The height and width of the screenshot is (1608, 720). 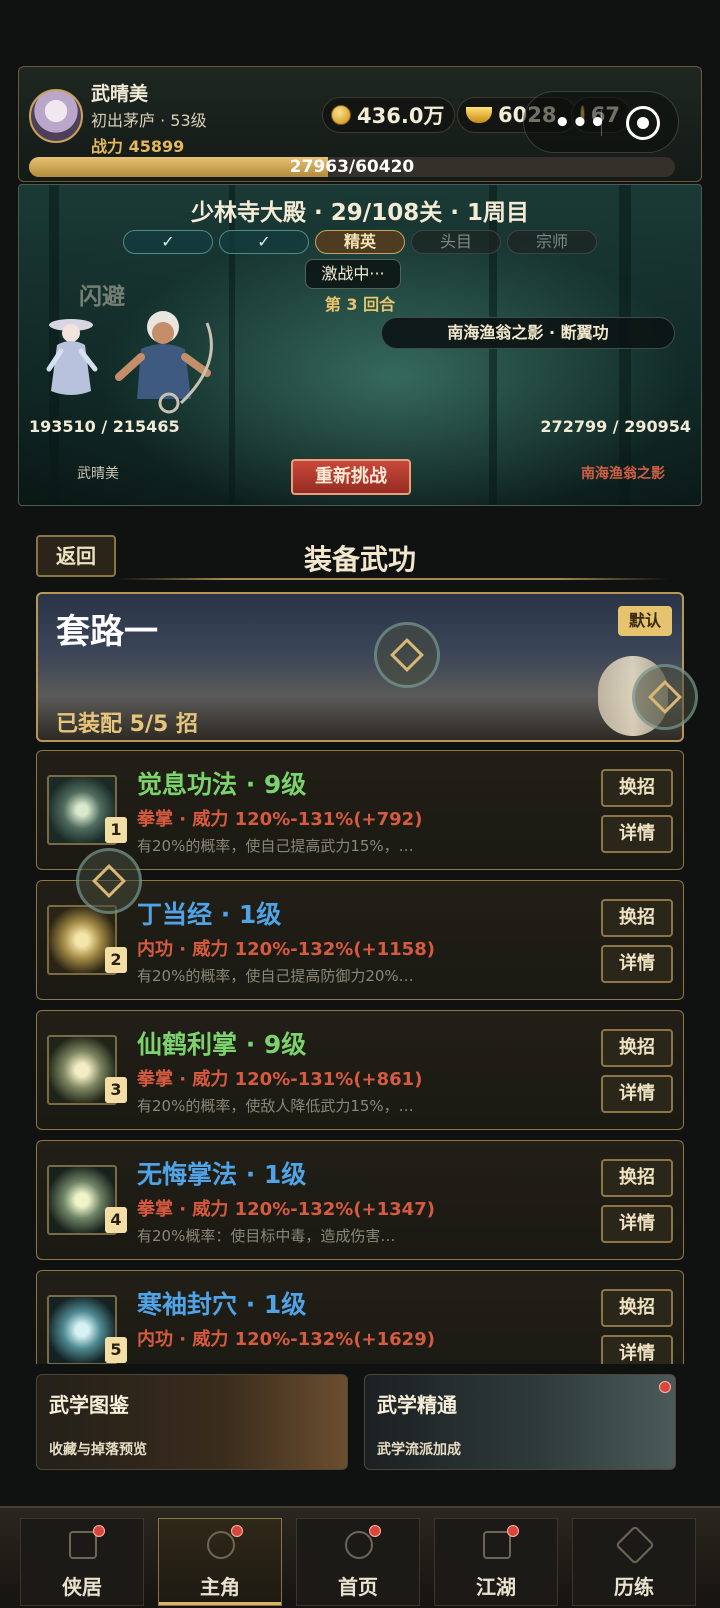 I want to click on jianghu-icon, so click(x=497, y=1545).